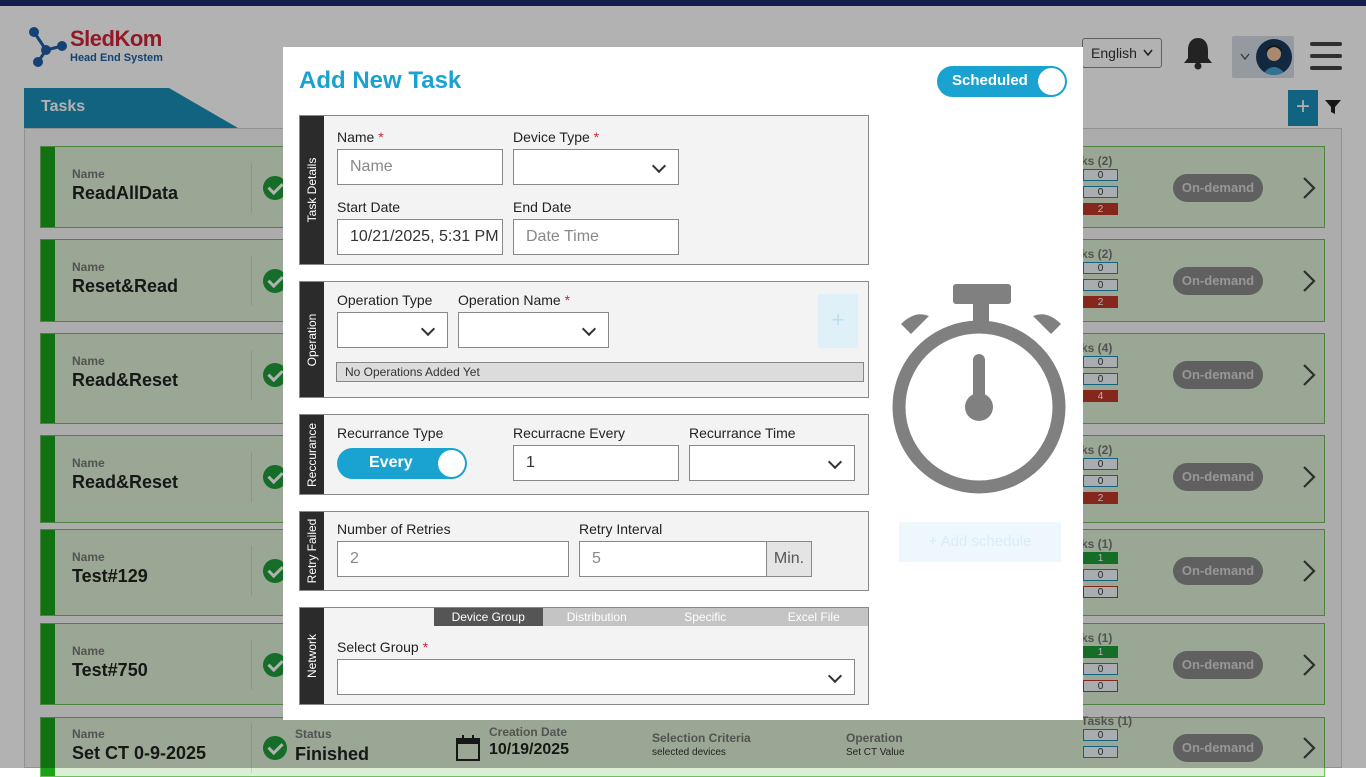  What do you see at coordinates (813, 617) in the screenshot?
I see `tab-excel-file: Excel File` at bounding box center [813, 617].